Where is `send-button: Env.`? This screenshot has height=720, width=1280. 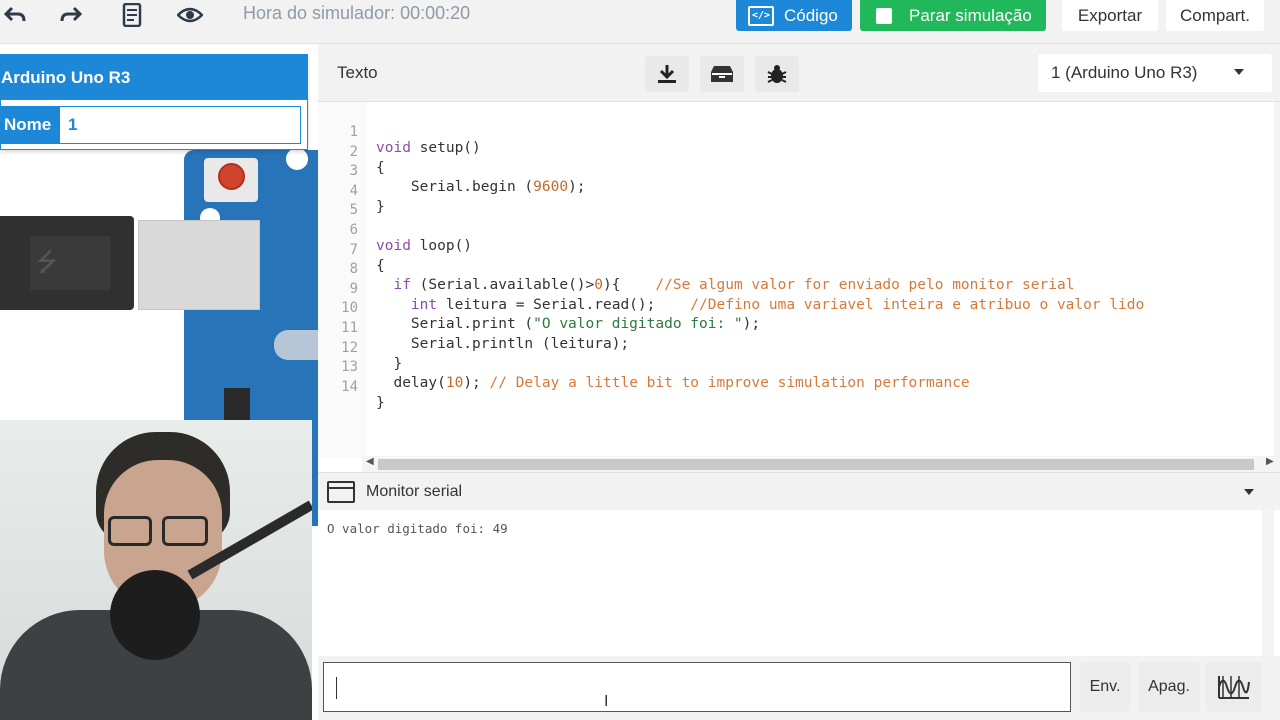 send-button: Env. is located at coordinates (1105, 687).